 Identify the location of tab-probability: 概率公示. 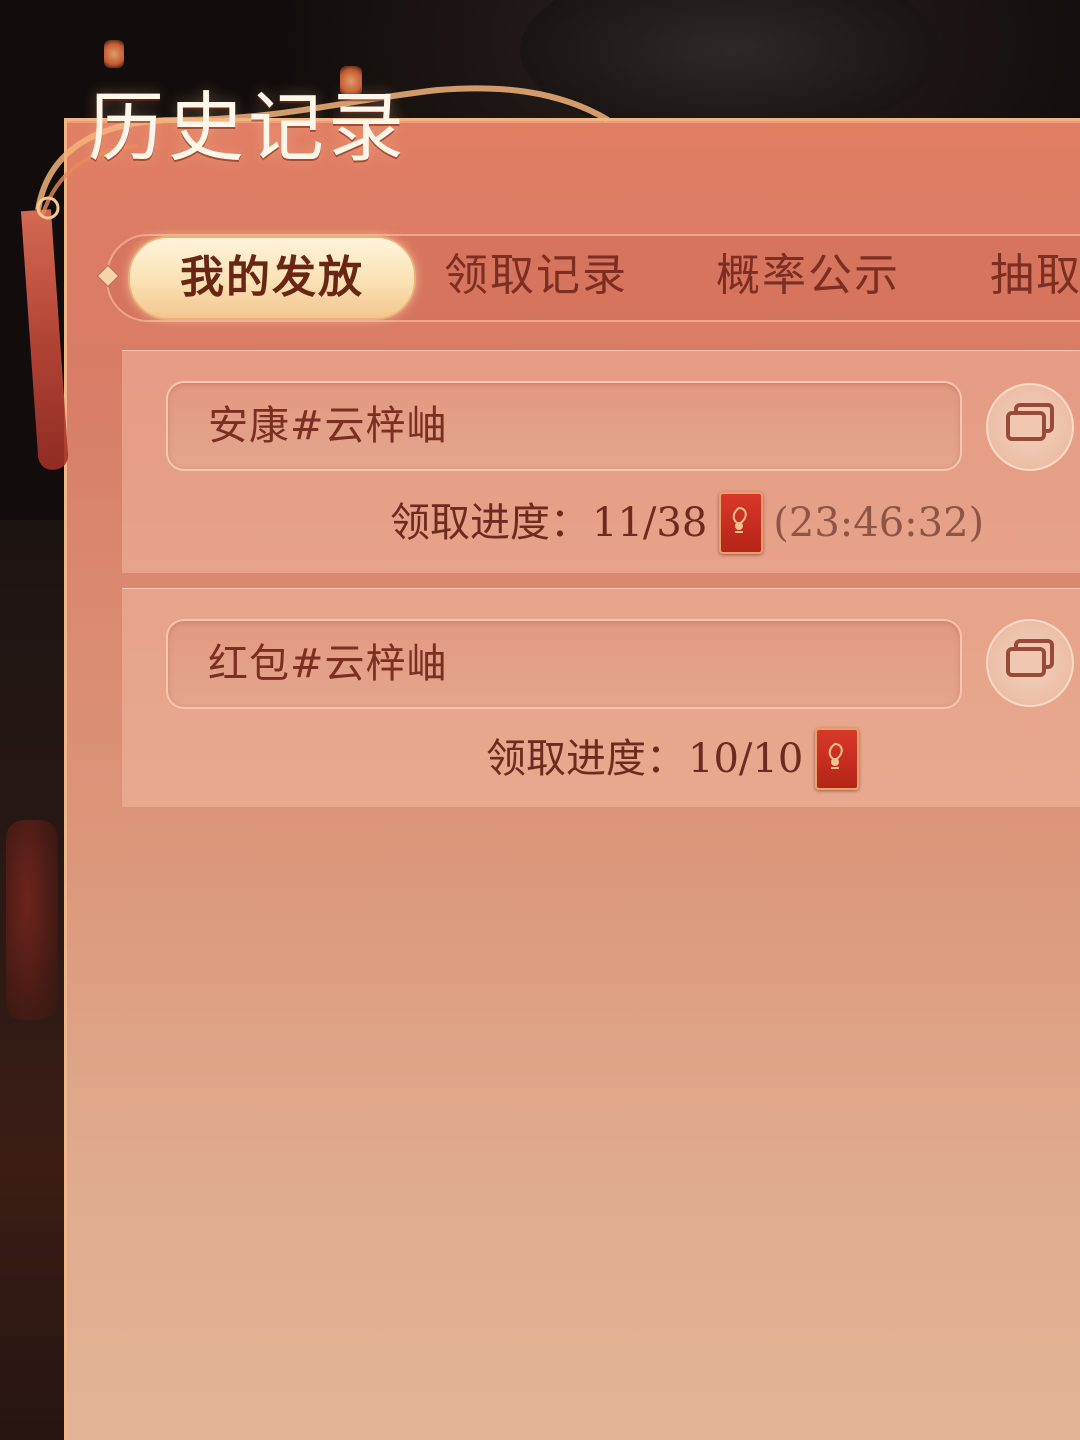
(808, 276).